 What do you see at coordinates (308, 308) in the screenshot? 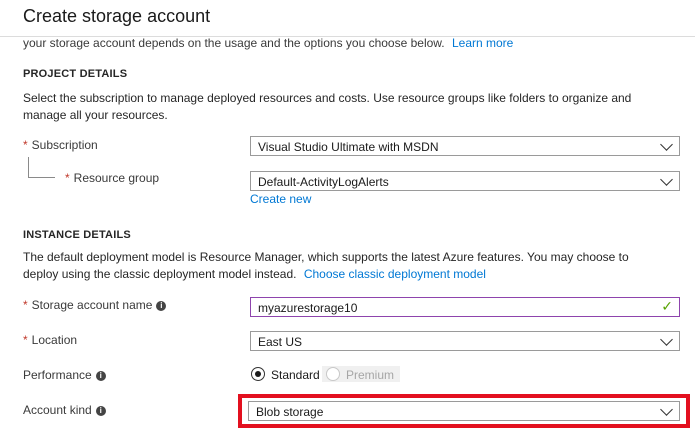
I see `storage-name-value: myazurestorage10` at bounding box center [308, 308].